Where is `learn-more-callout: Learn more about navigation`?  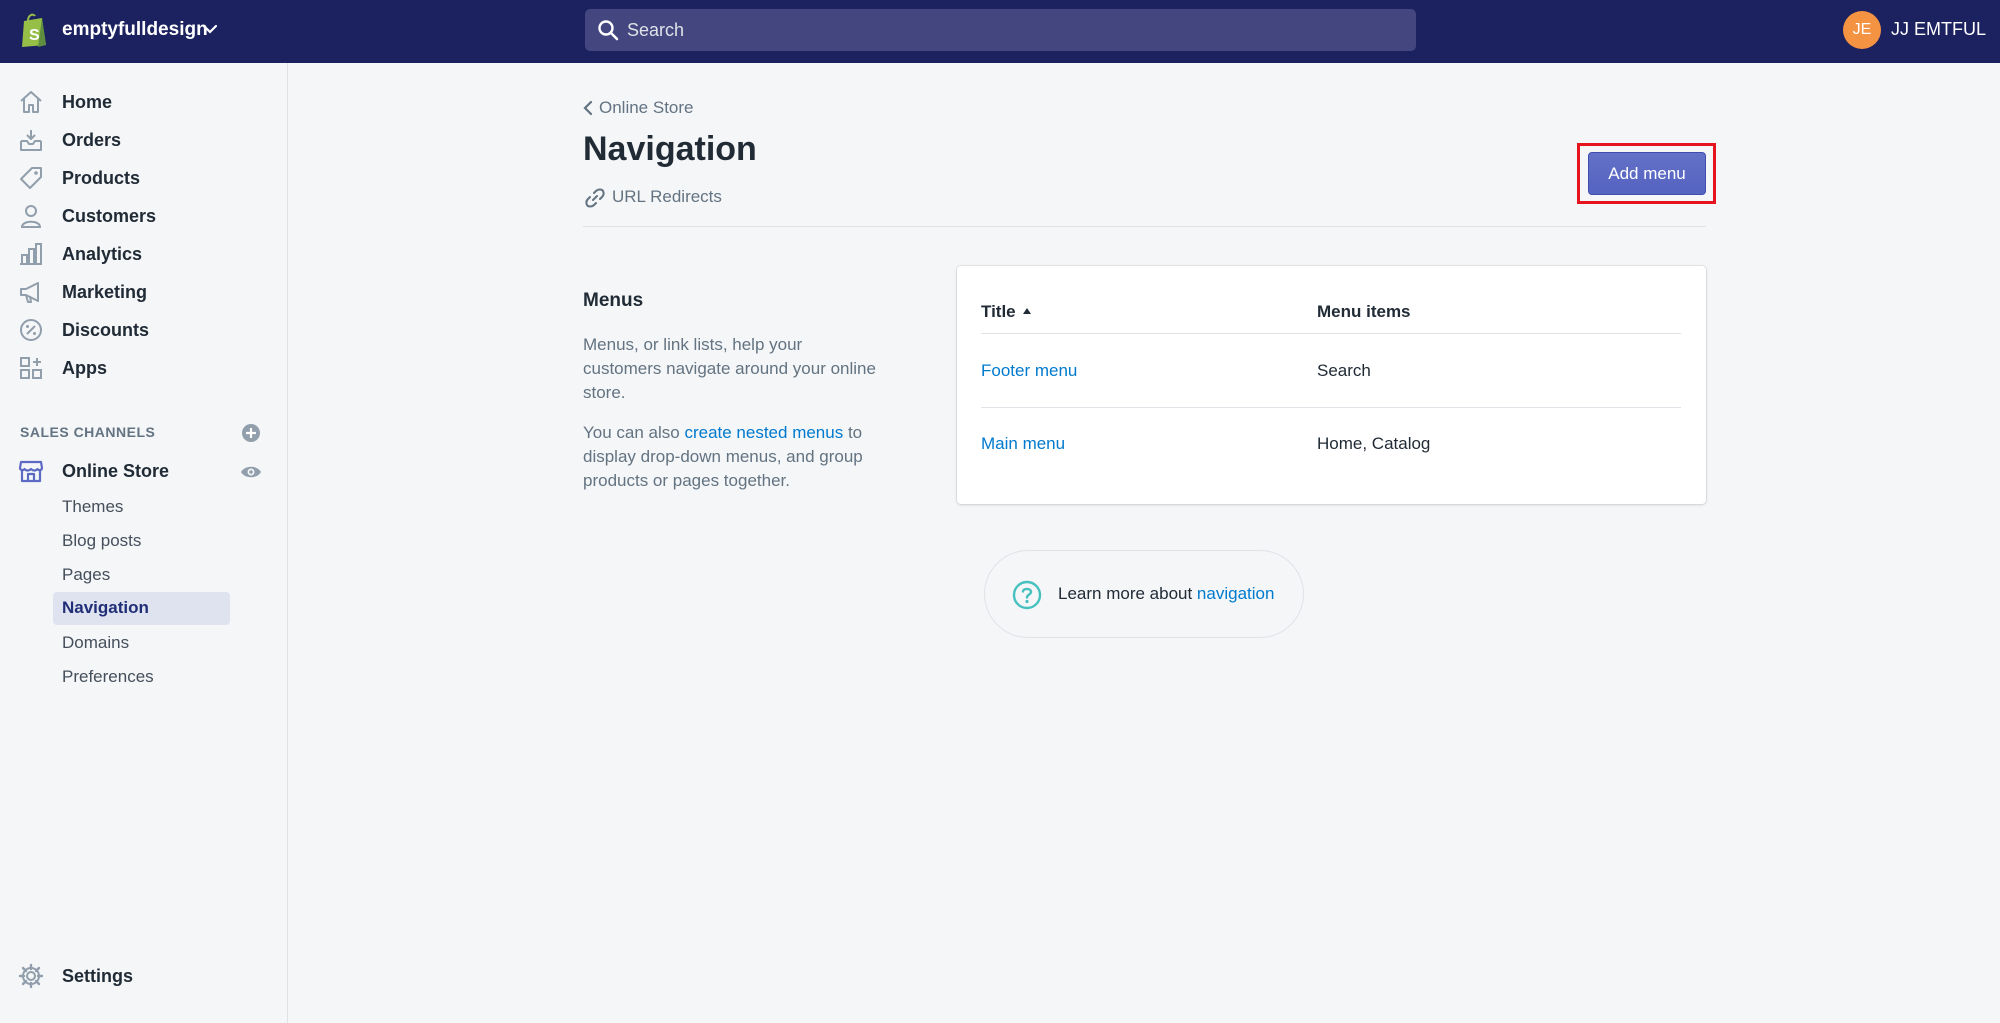 learn-more-callout: Learn more about navigation is located at coordinates (1144, 594).